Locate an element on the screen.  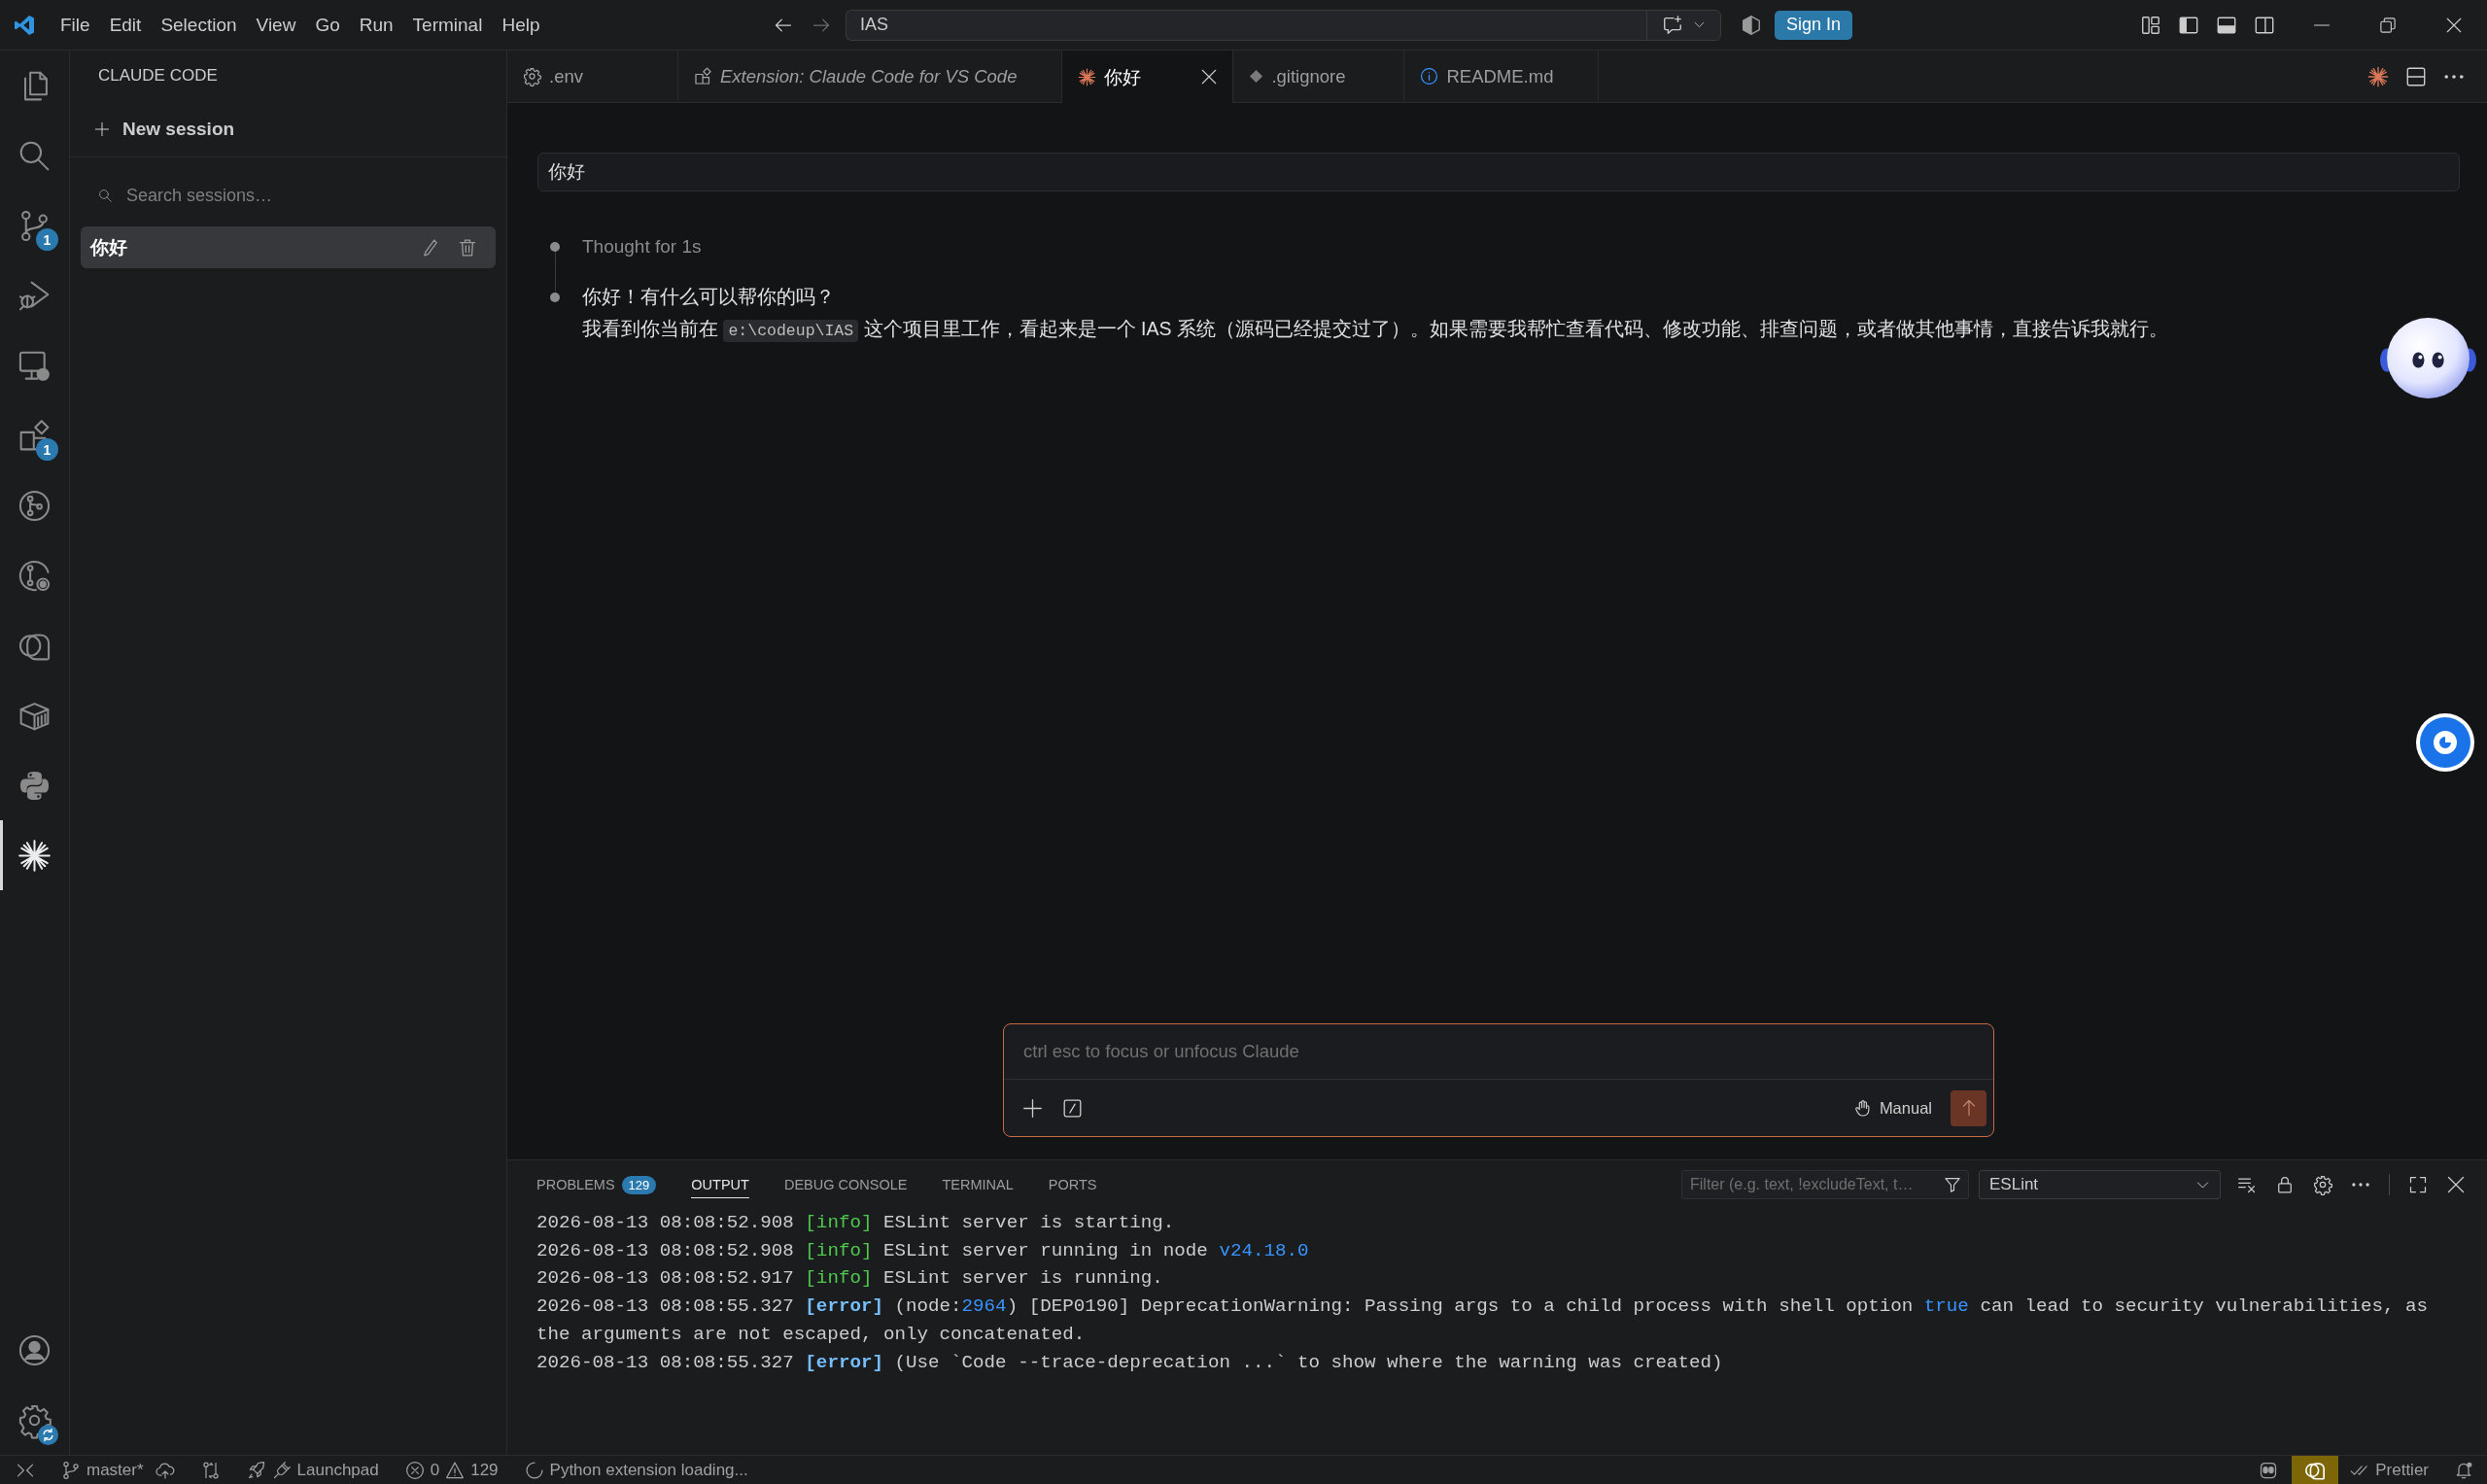
editor-tab: README.md is located at coordinates (1502, 76).